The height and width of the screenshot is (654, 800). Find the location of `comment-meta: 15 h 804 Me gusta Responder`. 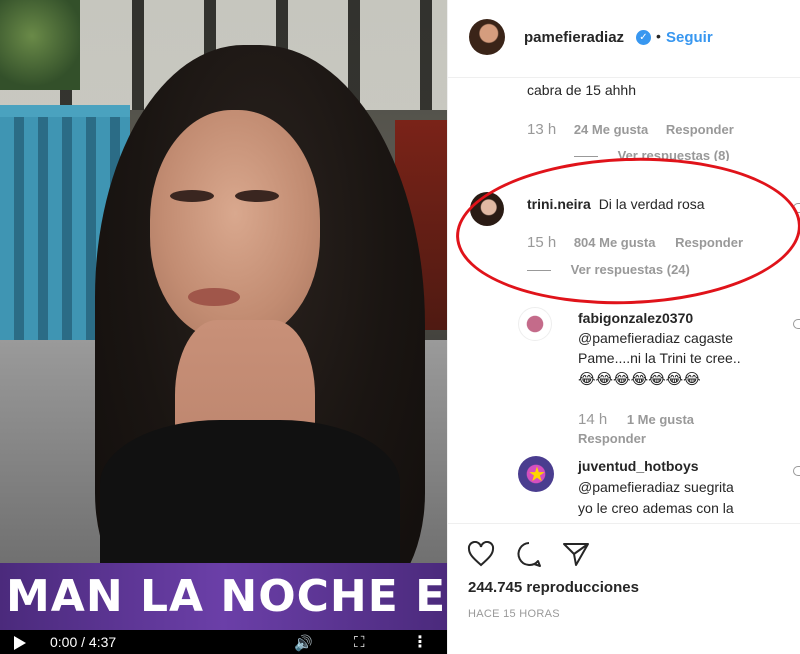

comment-meta: 15 h 804 Me gusta Responder is located at coordinates (635, 242).